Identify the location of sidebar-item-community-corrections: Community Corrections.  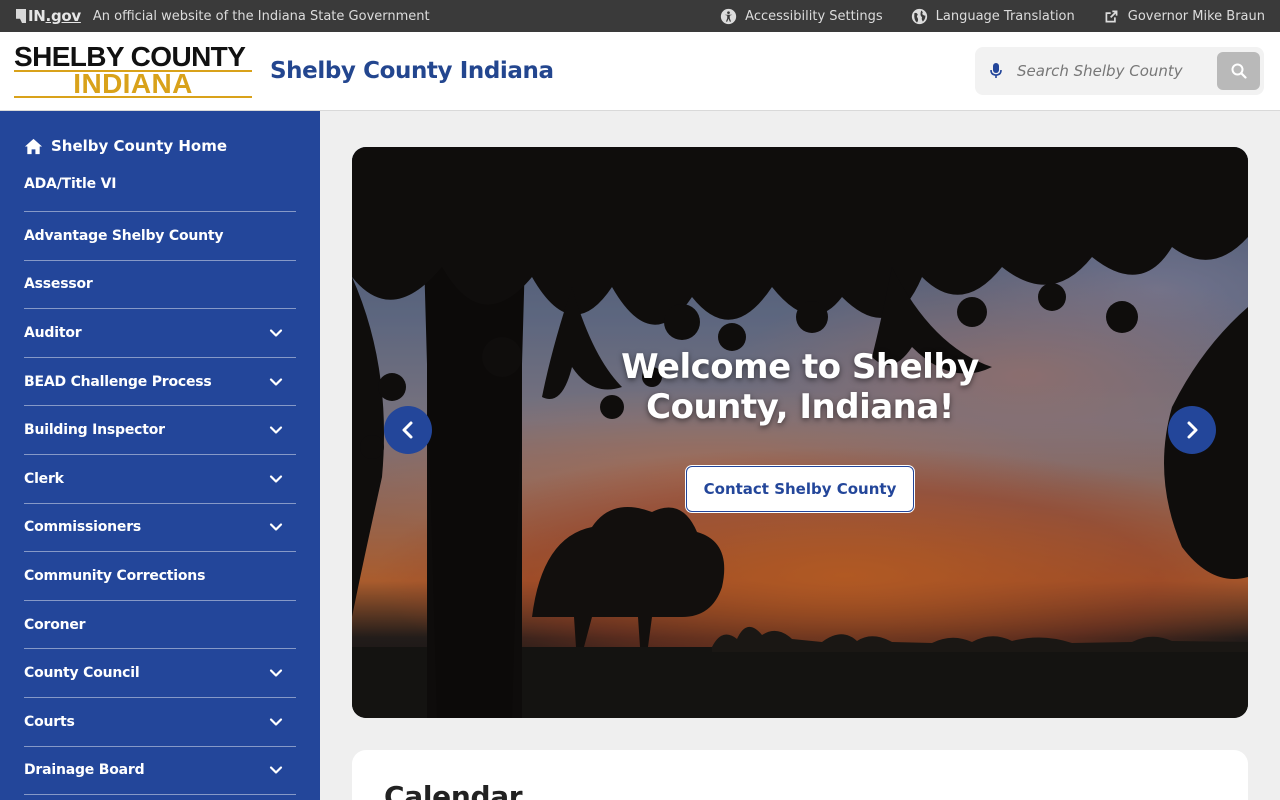
(160, 576).